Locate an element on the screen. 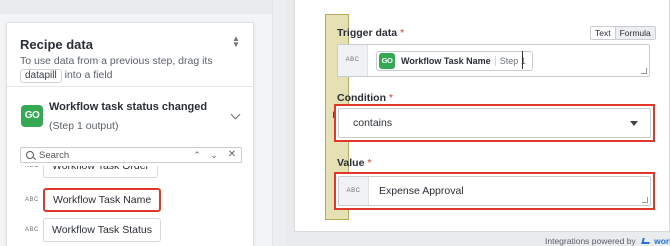  condition-selected-value: contains is located at coordinates (373, 123).